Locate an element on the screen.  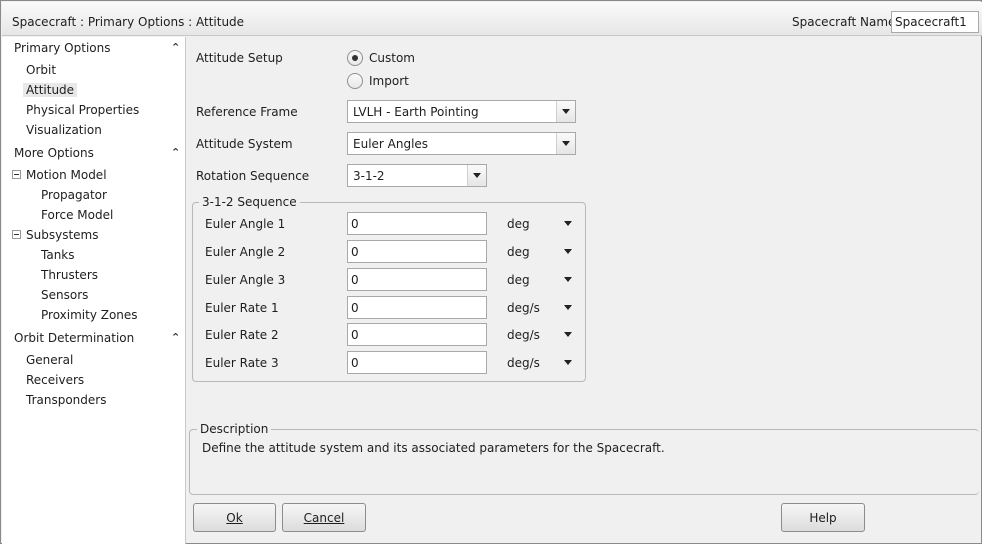
euler-rate-2-label: Euler Rate 2 is located at coordinates (242, 335).